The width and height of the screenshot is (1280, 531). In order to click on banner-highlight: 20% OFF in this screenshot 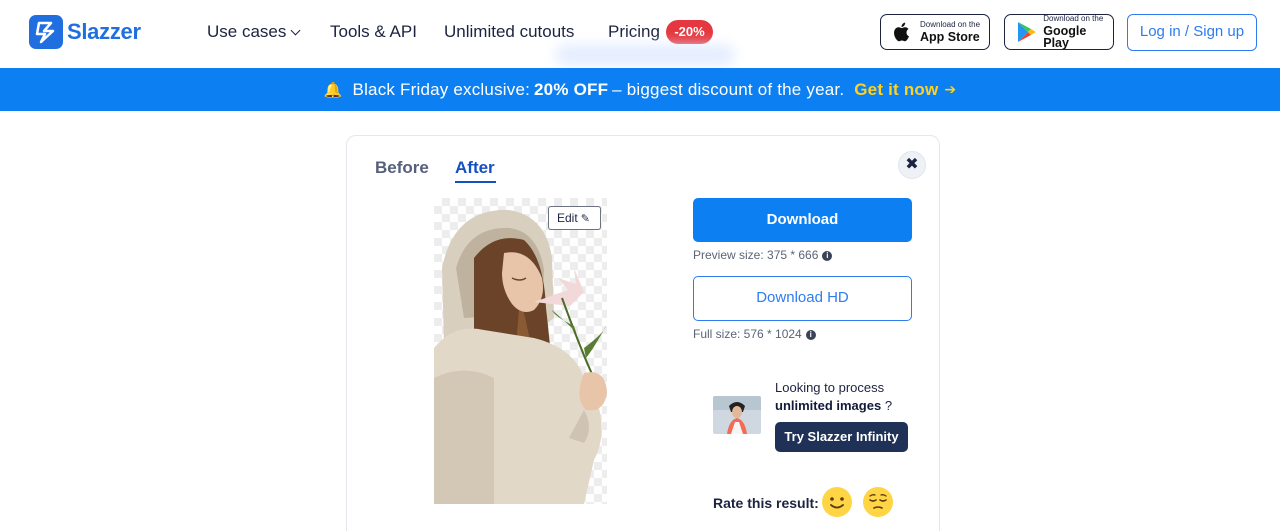, I will do `click(571, 89)`.